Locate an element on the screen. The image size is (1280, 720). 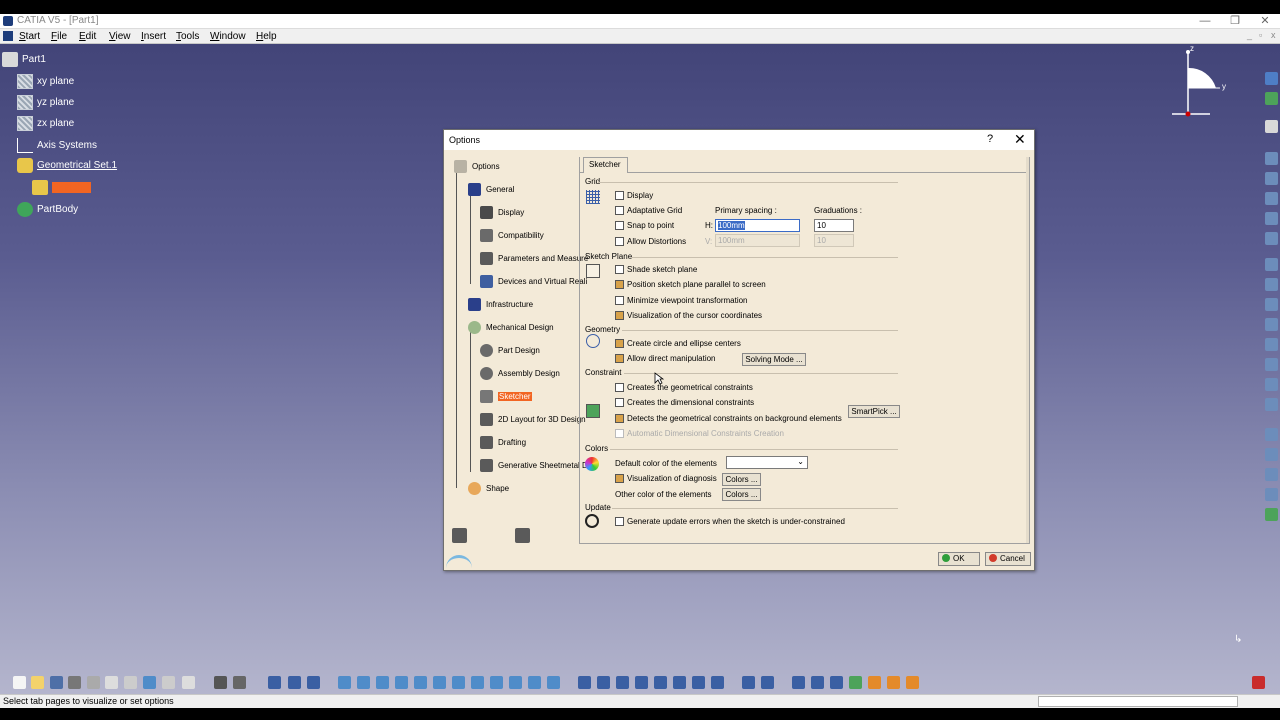
default-color-dropdown: ⌄ is located at coordinates (767, 462).